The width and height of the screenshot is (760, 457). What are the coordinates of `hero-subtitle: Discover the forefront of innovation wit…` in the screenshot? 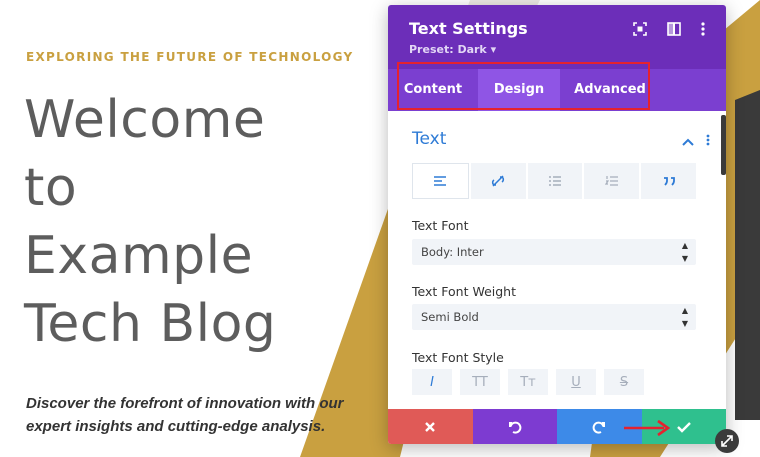 It's located at (186, 415).